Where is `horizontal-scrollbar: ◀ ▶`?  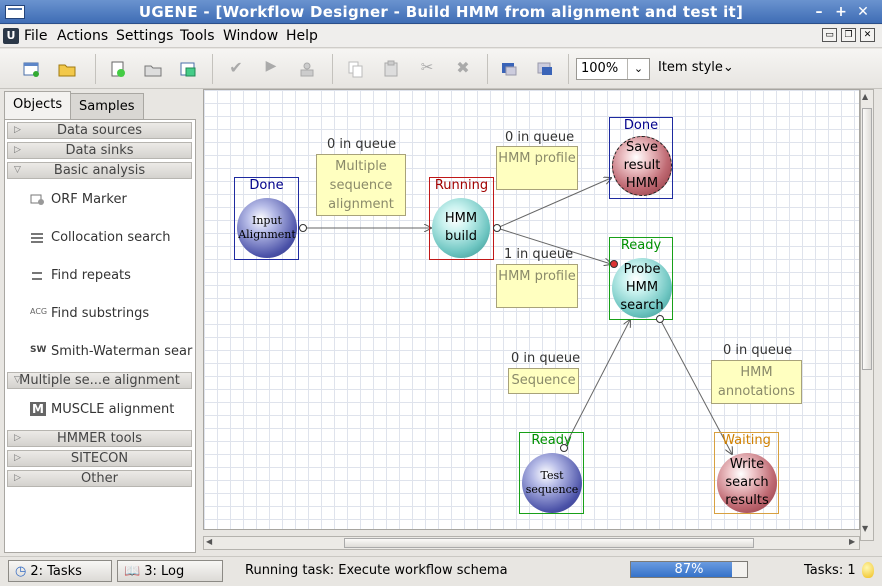
horizontal-scrollbar: ◀ ▶ is located at coordinates (531, 543).